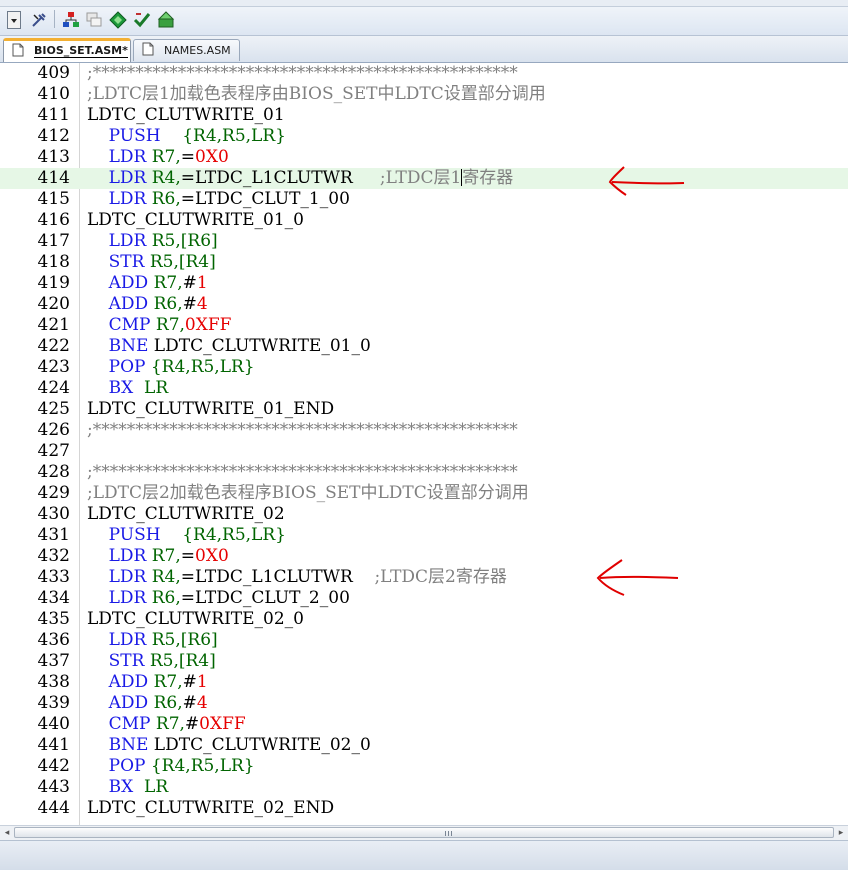 The image size is (848, 870). What do you see at coordinates (67, 50) in the screenshot?
I see `tab-bios-set-asm: BIOS_SET.ASM*` at bounding box center [67, 50].